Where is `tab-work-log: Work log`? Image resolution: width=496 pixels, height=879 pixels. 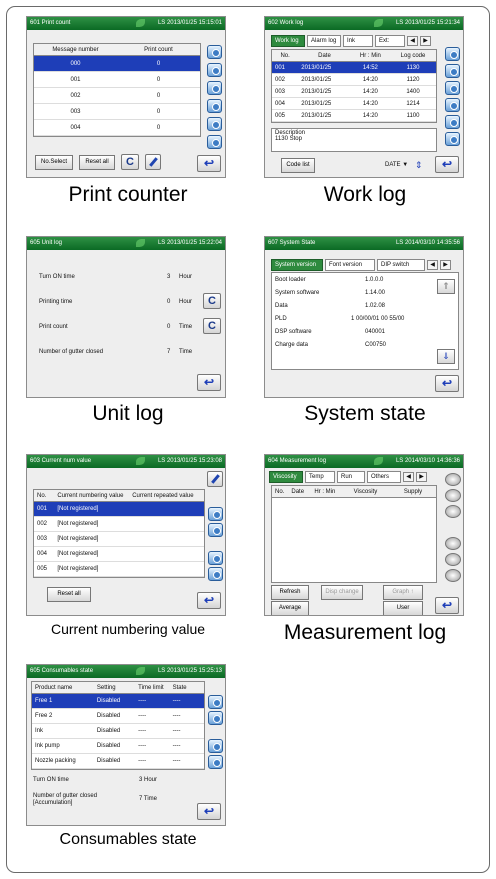 tab-work-log: Work log is located at coordinates (288, 41).